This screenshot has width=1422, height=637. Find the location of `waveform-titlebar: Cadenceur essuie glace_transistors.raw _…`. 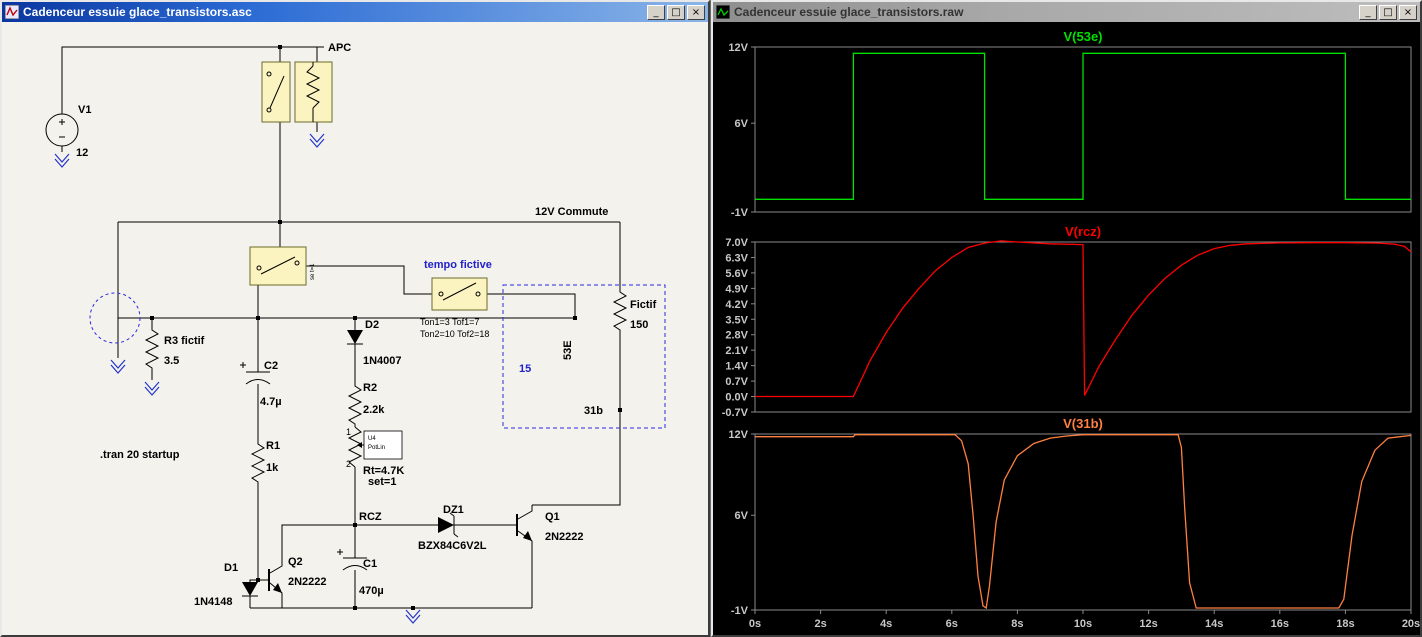

waveform-titlebar: Cadenceur essuie glace_transistors.raw _… is located at coordinates (1066, 12).